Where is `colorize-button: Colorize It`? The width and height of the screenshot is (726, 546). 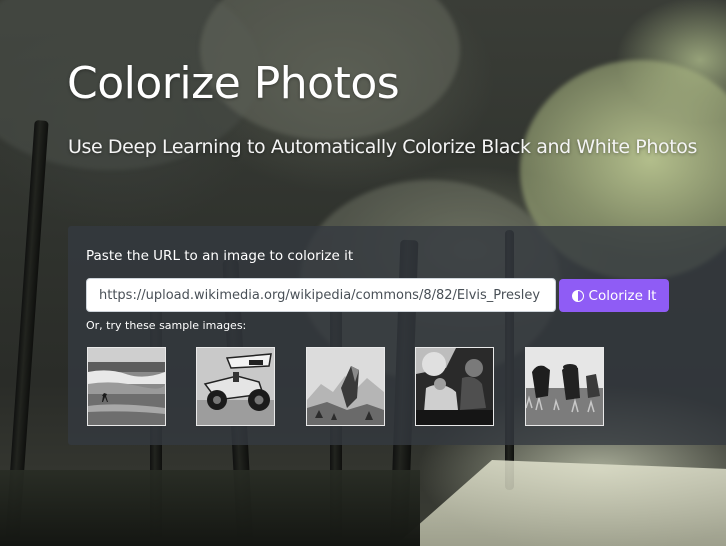
colorize-button: Colorize It is located at coordinates (614, 295).